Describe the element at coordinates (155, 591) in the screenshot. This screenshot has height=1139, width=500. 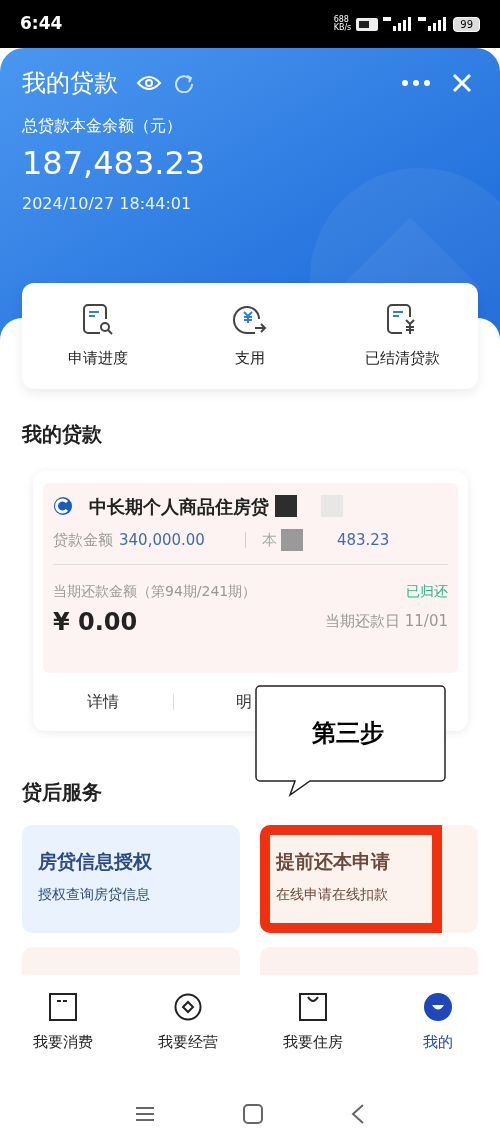
I see `period-label: 当期还款金额（第94期/241期）` at that location.